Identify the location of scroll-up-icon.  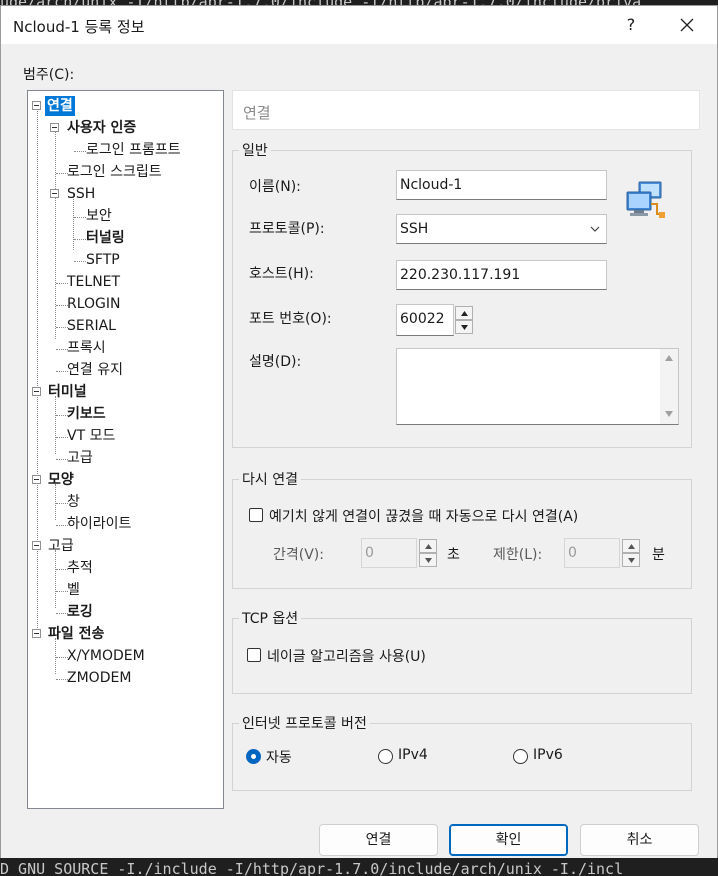
(669, 358).